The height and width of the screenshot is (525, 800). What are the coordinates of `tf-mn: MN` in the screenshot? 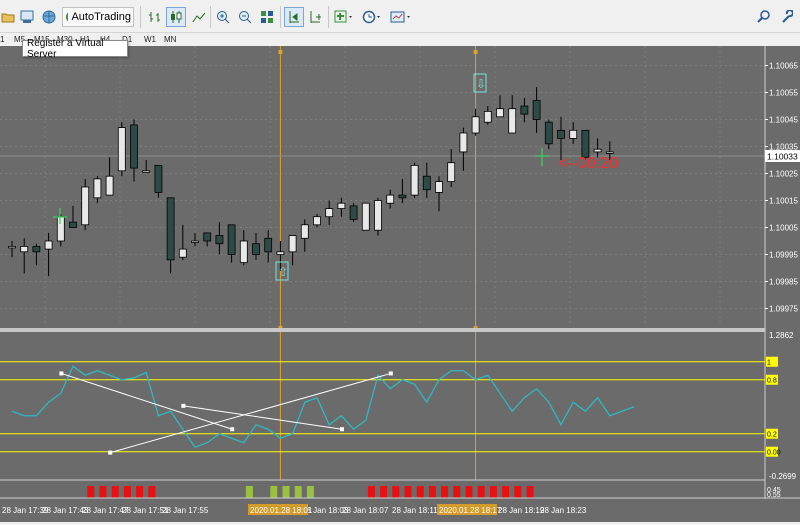 It's located at (170, 39).